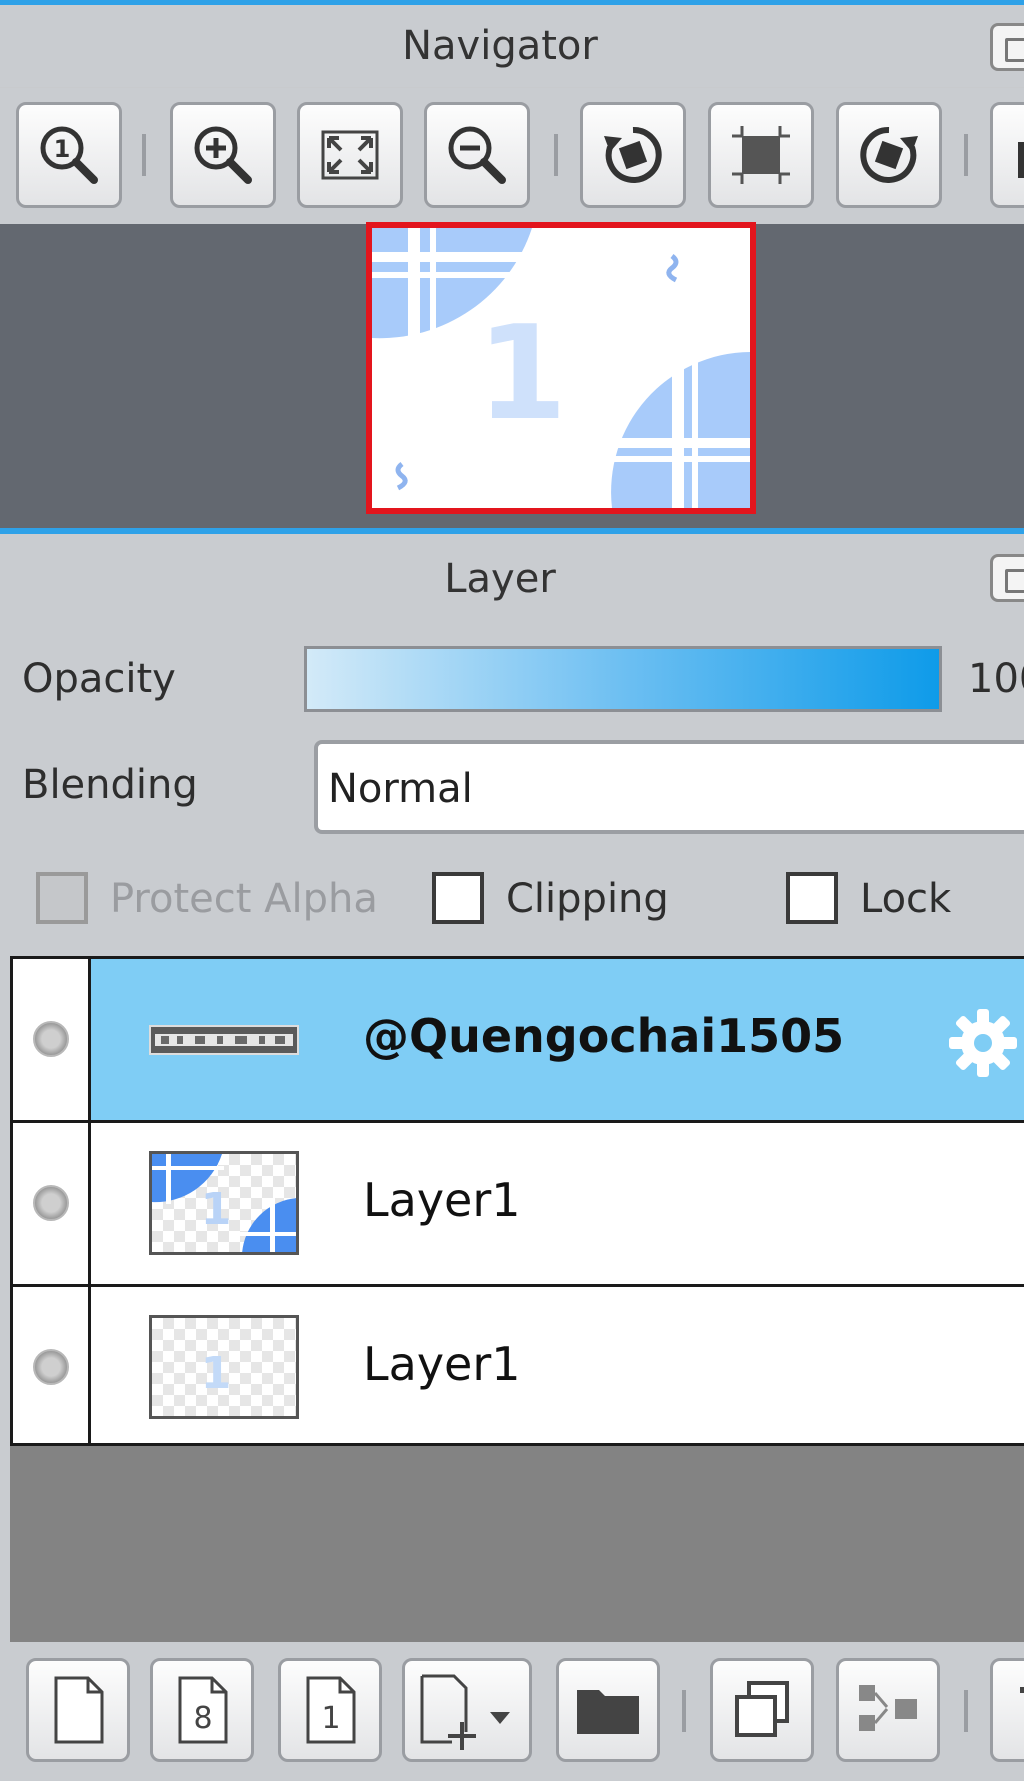  I want to click on merge-down-button, so click(888, 1710).